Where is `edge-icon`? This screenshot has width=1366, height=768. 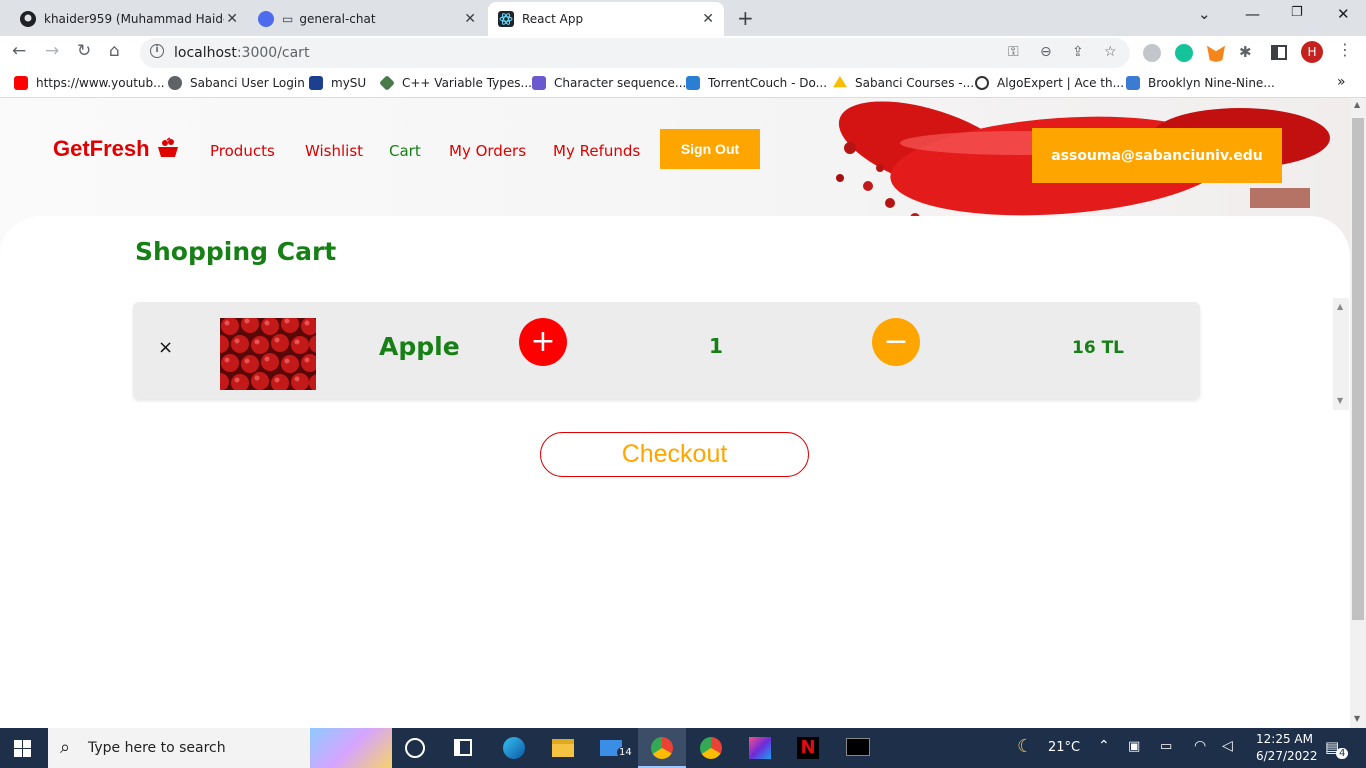 edge-icon is located at coordinates (514, 748).